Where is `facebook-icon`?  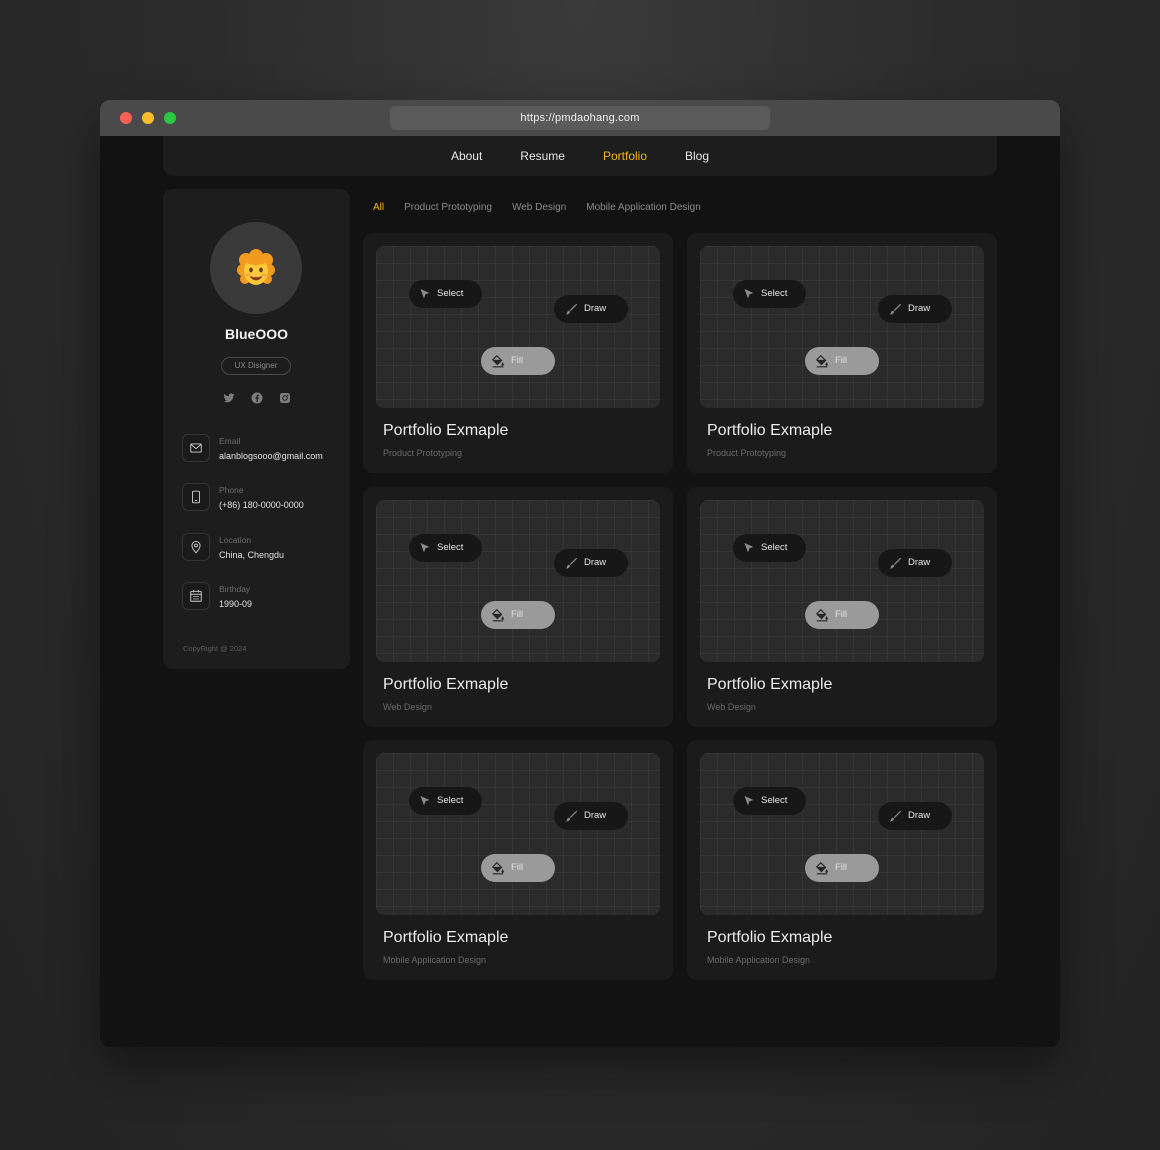 facebook-icon is located at coordinates (257, 397).